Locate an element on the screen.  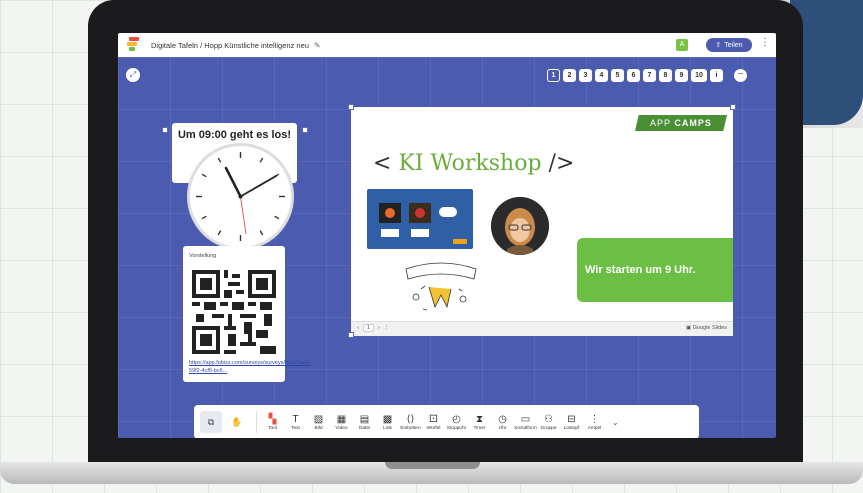
edit-pencil-icon: ✎ is located at coordinates (317, 45).